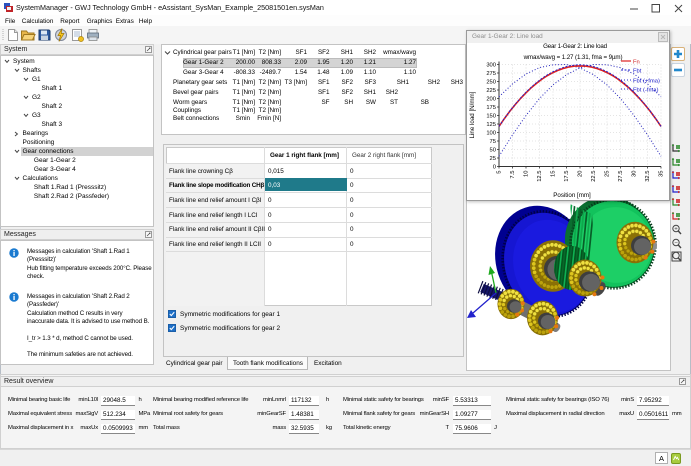 This screenshot has width=691, height=466. What do you see at coordinates (646, 90) in the screenshot?
I see `svg-text: Fbt (-fma)` at bounding box center [646, 90].